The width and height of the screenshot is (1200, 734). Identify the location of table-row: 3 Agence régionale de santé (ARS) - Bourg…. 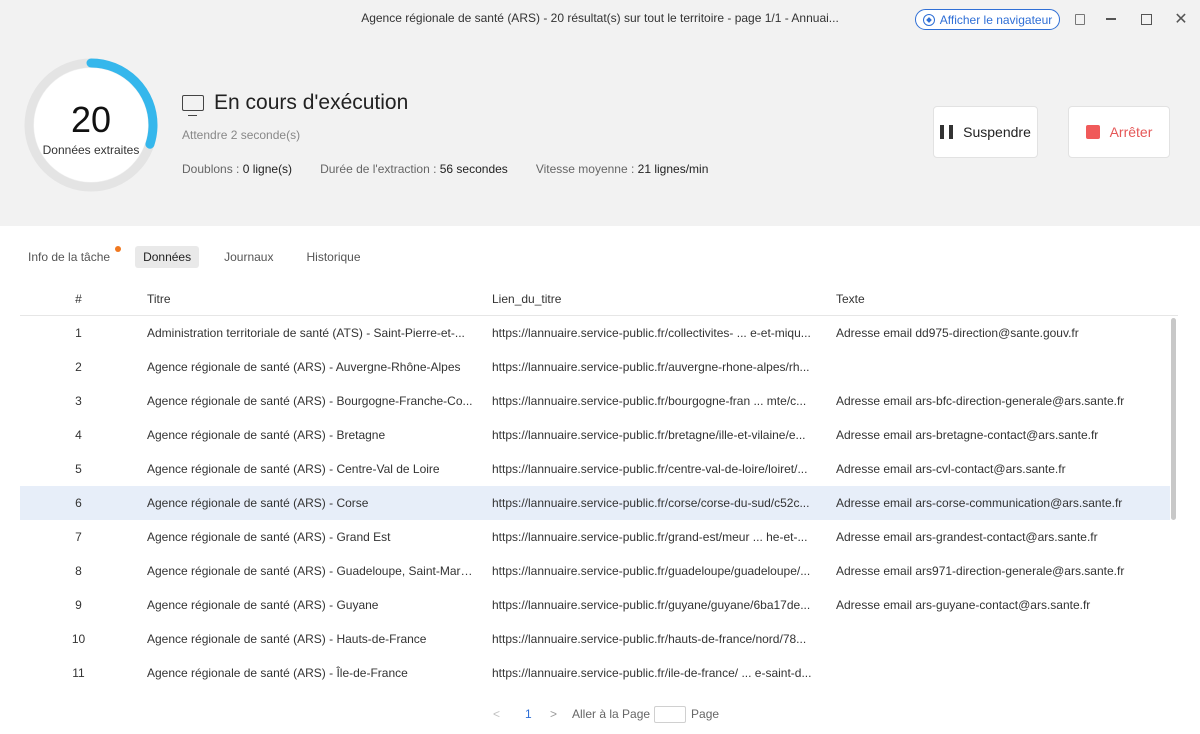
(595, 401).